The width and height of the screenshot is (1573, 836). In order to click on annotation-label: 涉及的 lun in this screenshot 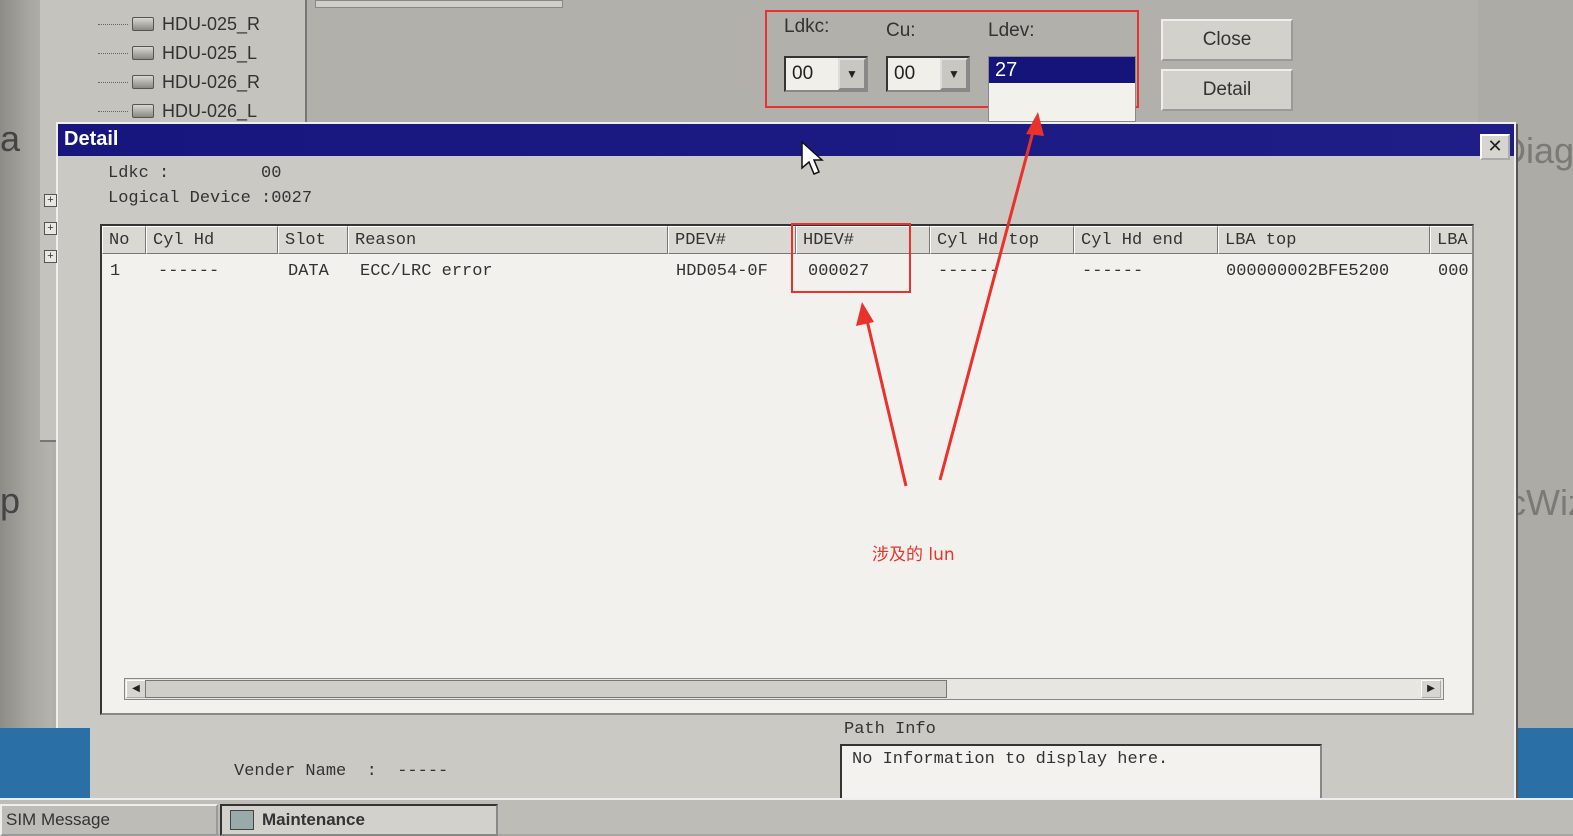, I will do `click(913, 555)`.